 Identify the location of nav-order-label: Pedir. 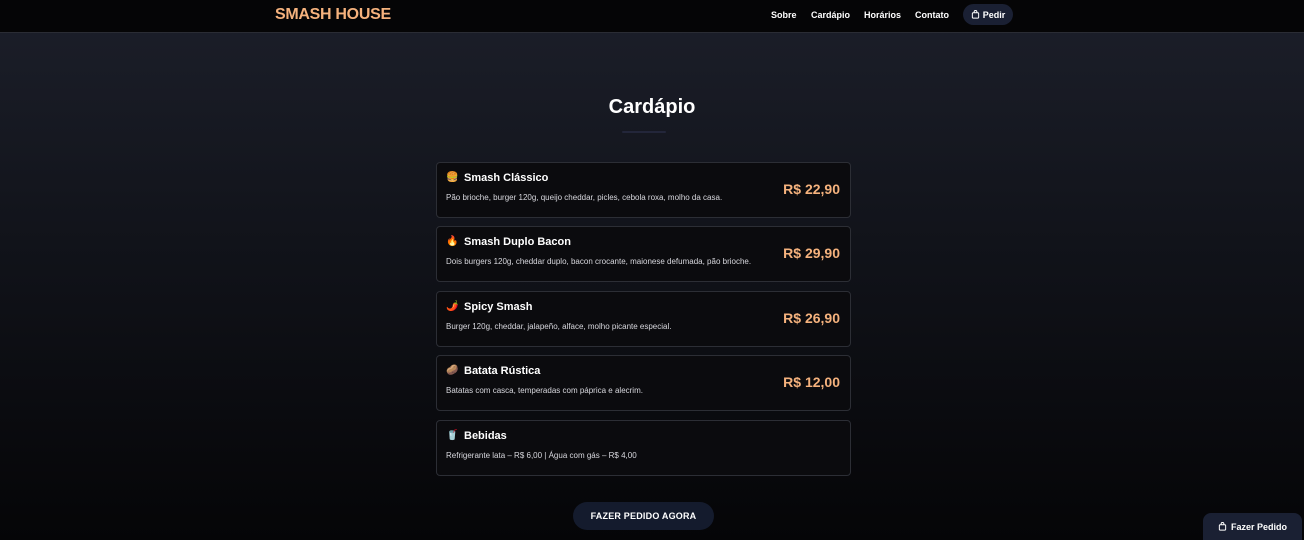
(994, 14).